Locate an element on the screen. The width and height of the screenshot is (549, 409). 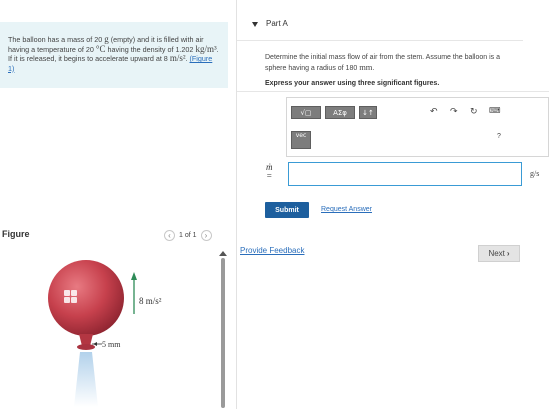
panel-divider is located at coordinates (236, 204).